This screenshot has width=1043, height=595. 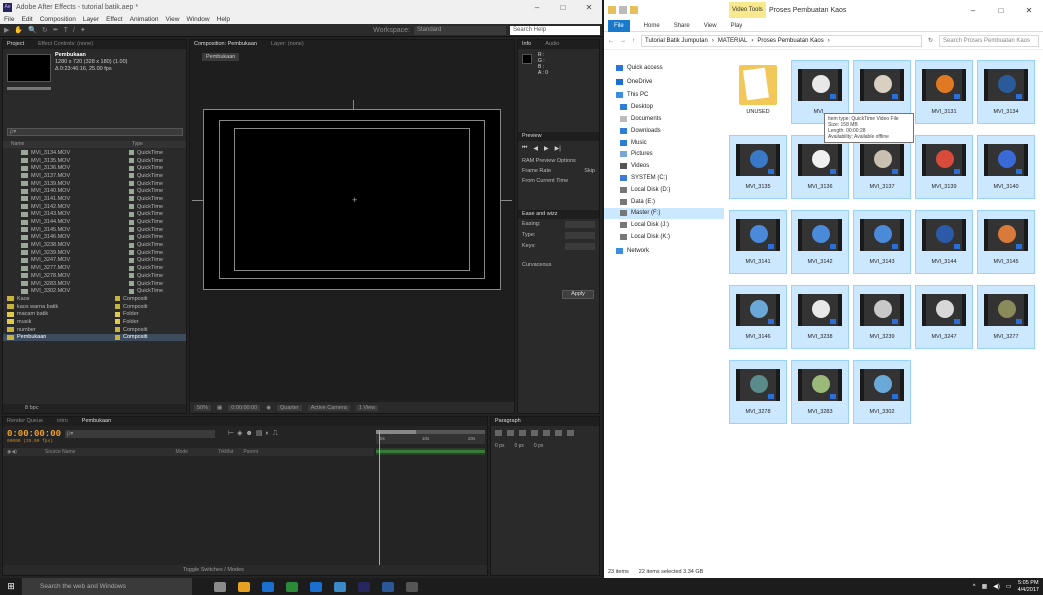 What do you see at coordinates (589, 7) in the screenshot?
I see `close-icon: ✕` at bounding box center [589, 7].